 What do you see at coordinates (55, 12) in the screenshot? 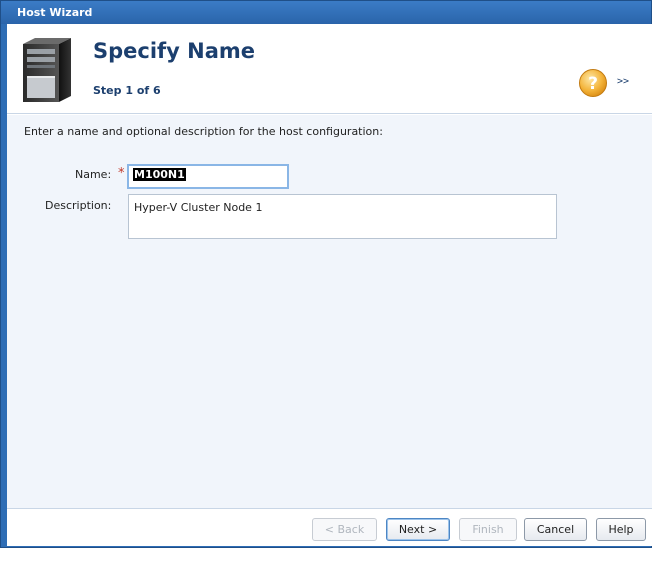
I see `window-title: Host Wizard` at bounding box center [55, 12].